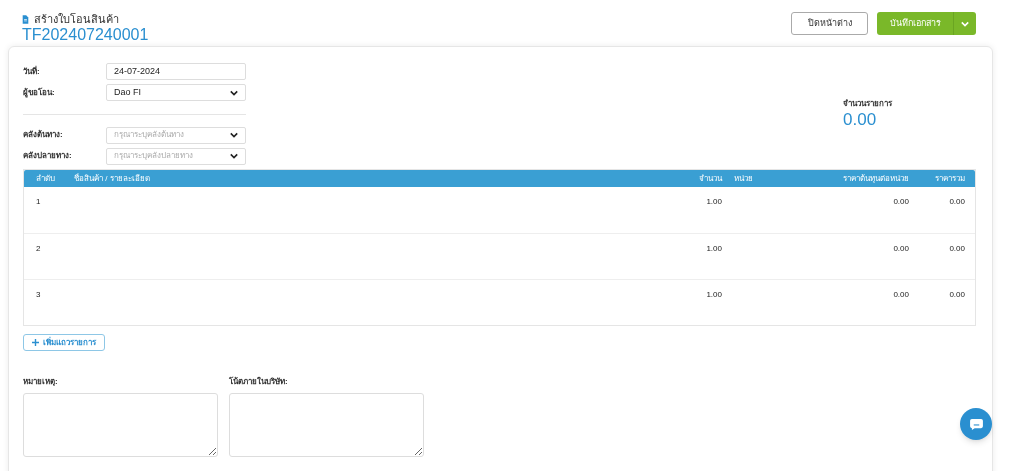 This screenshot has width=1024, height=471. What do you see at coordinates (45, 178) in the screenshot?
I see `column-header: ลำดับ` at bounding box center [45, 178].